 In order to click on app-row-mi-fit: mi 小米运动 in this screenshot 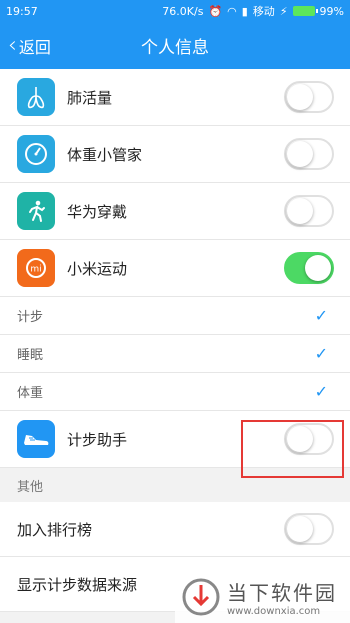, I will do `click(175, 268)`.